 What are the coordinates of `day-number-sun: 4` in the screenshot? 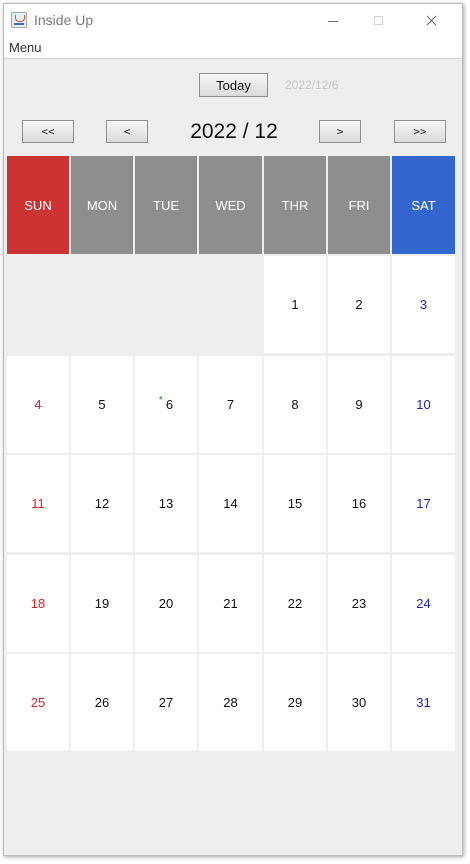 It's located at (38, 404).